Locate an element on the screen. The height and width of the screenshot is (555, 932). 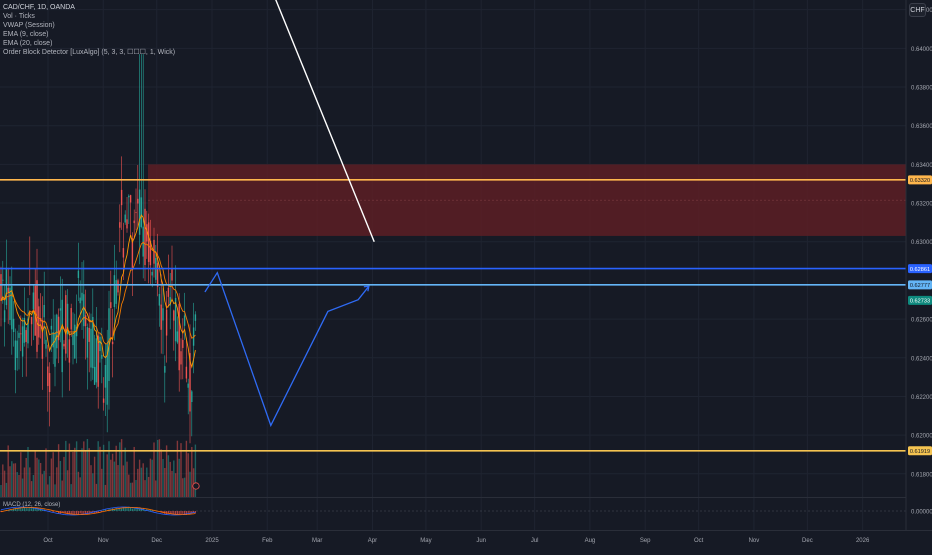
currency-button: CHF is located at coordinates (917, 10).